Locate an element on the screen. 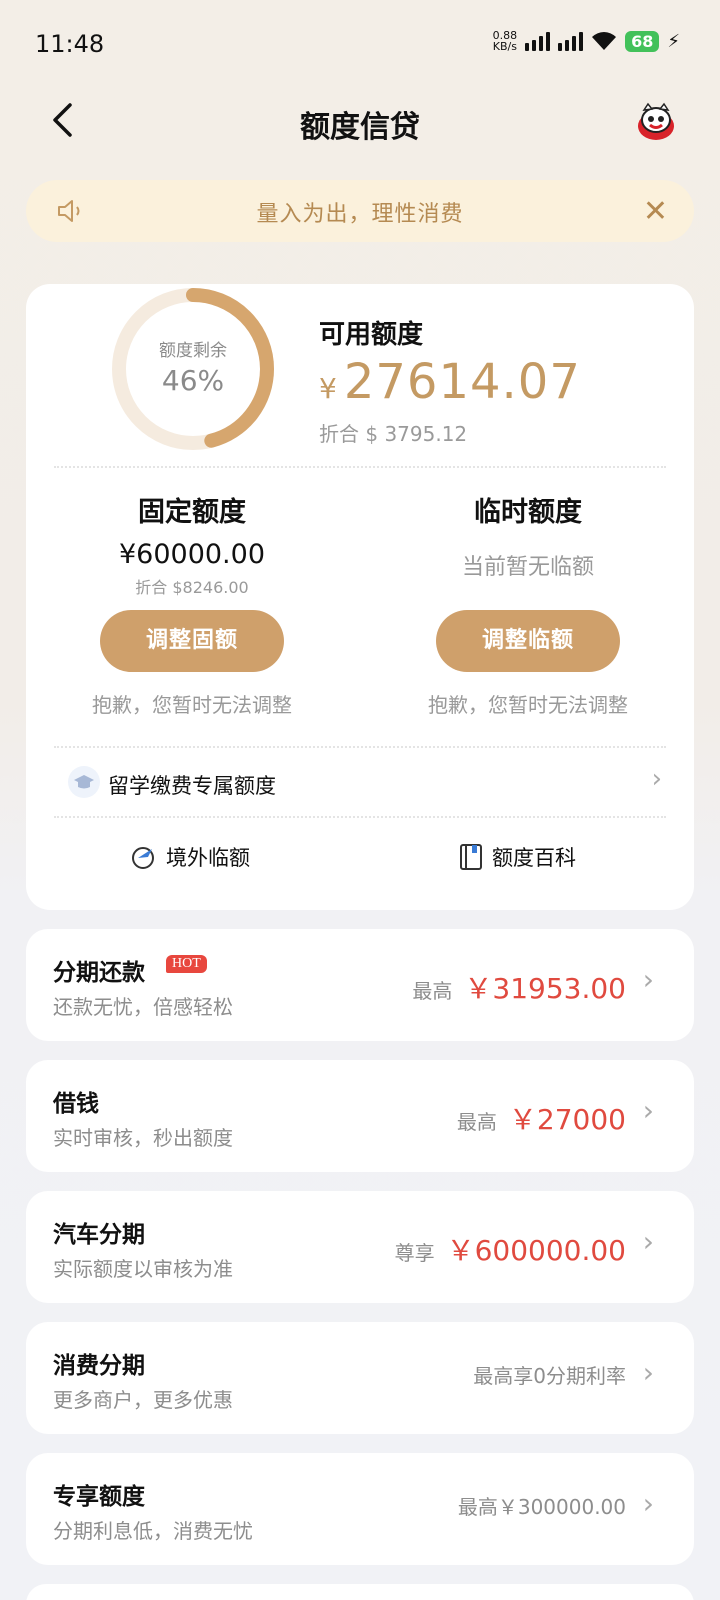 The height and width of the screenshot is (1600, 720). product-subtitle: 实时审核，秒出额度 is located at coordinates (143, 1138).